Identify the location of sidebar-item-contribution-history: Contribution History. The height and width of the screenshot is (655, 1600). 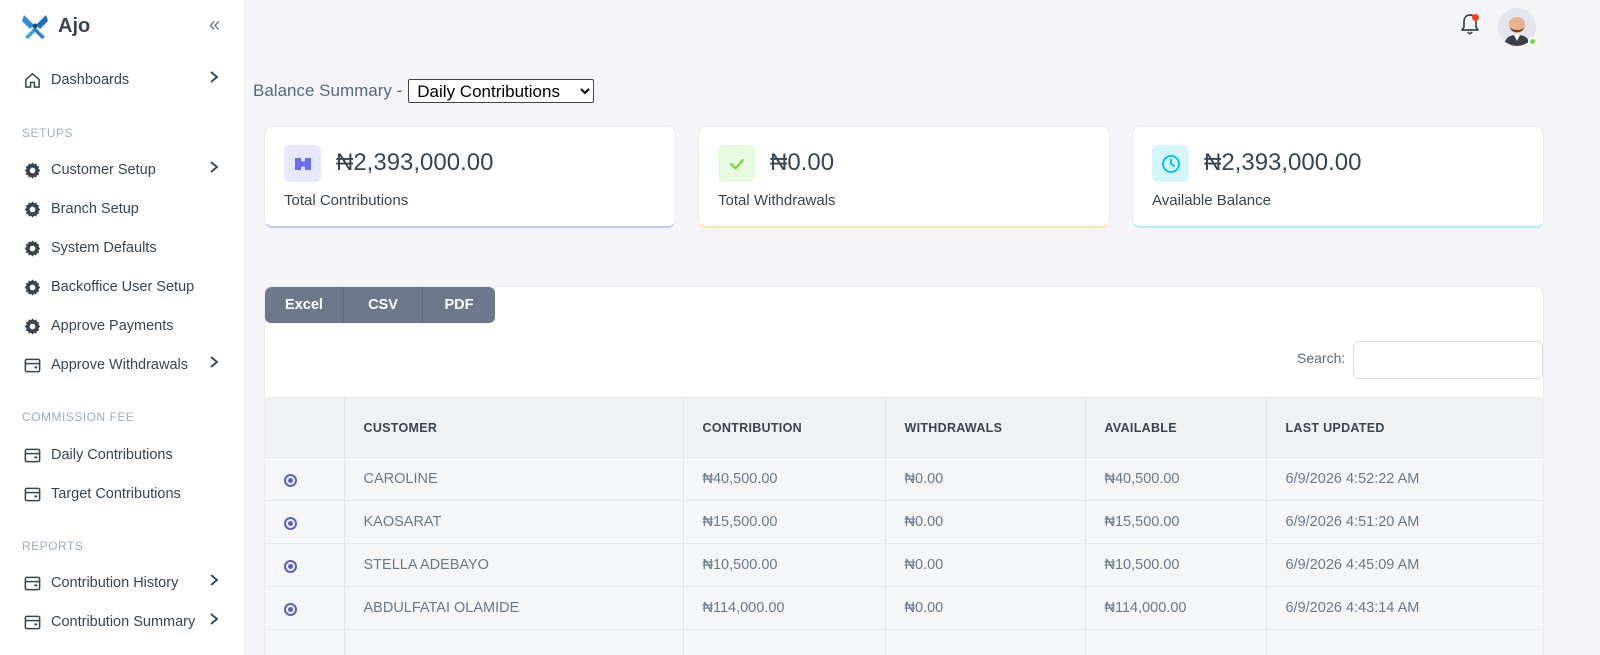
(127, 583).